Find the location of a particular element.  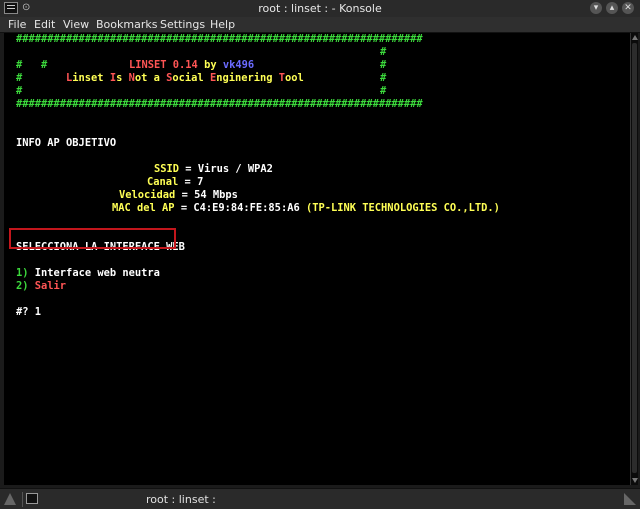

ssid-row: SSID = Virus / WPA2 is located at coordinates (213, 169).